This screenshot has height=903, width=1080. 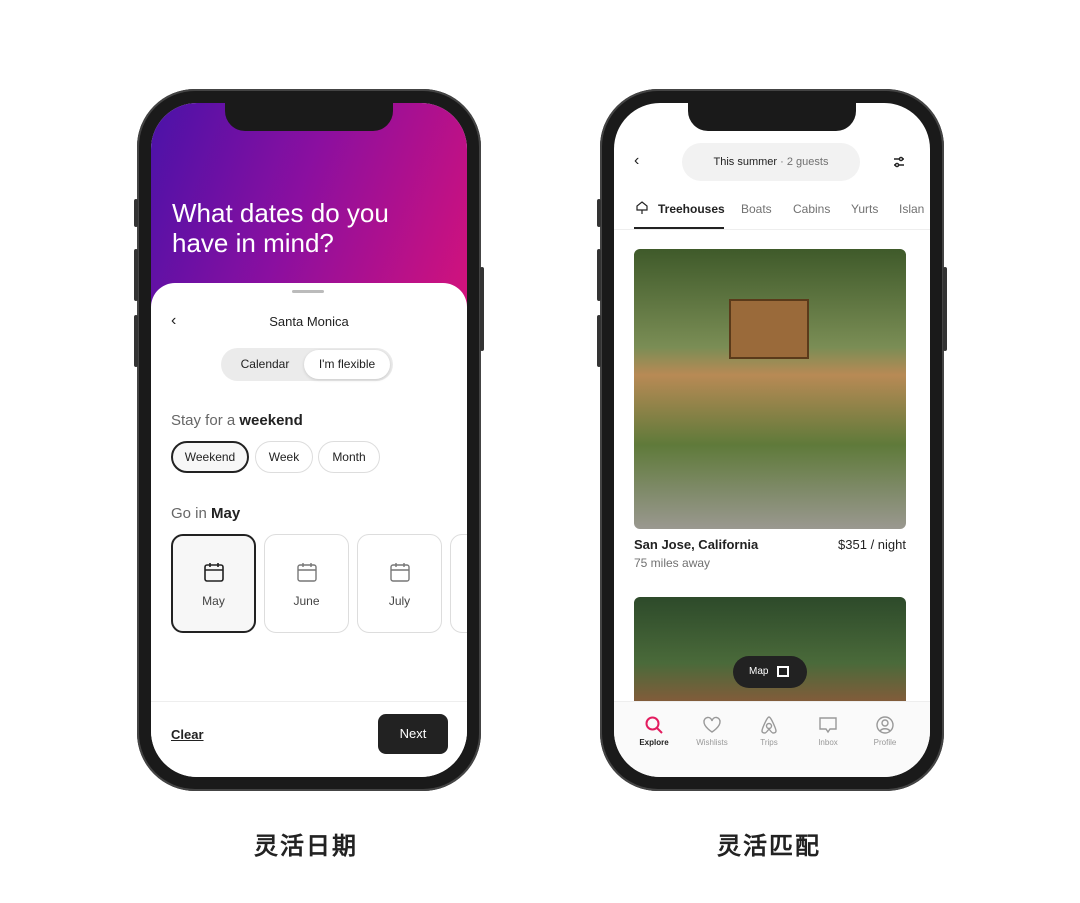 What do you see at coordinates (745, 162) in the screenshot?
I see `search-dates: This summer` at bounding box center [745, 162].